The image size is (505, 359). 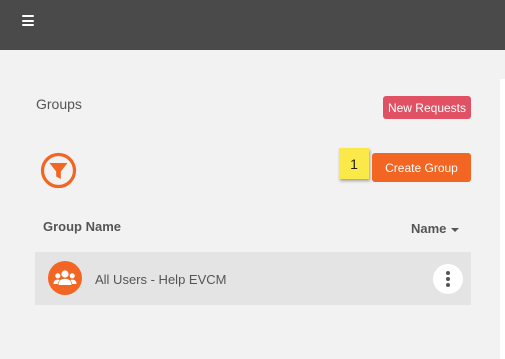 I want to click on filter-funnel-icon, so click(x=58, y=170).